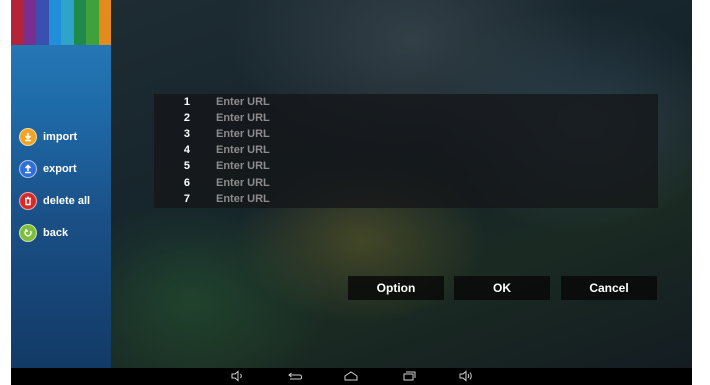  I want to click on home-icon, so click(351, 376).